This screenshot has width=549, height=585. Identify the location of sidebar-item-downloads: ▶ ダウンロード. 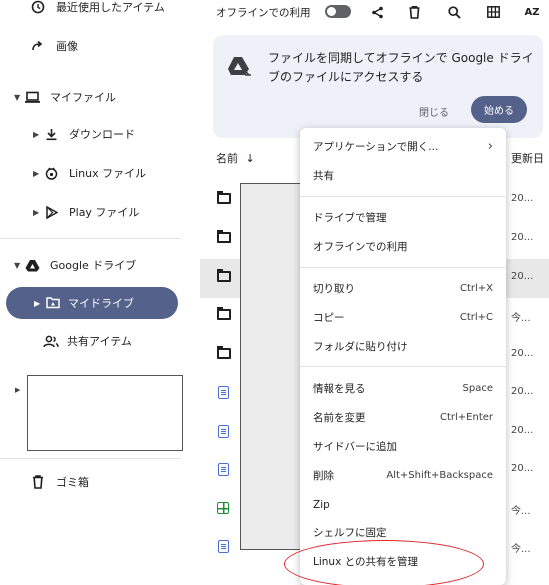
(84, 134).